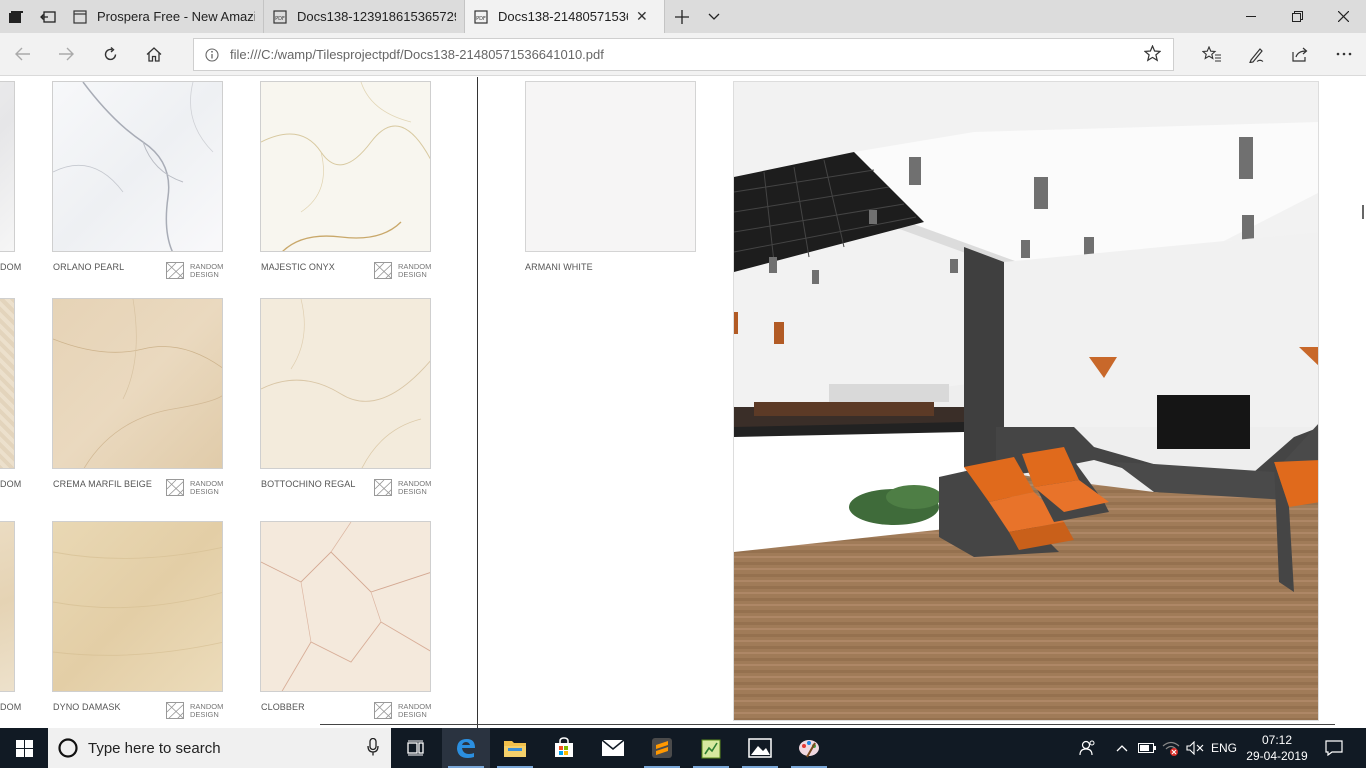  Describe the element at coordinates (345, 166) in the screenshot. I see `tile-image-majestic-onyx` at that location.